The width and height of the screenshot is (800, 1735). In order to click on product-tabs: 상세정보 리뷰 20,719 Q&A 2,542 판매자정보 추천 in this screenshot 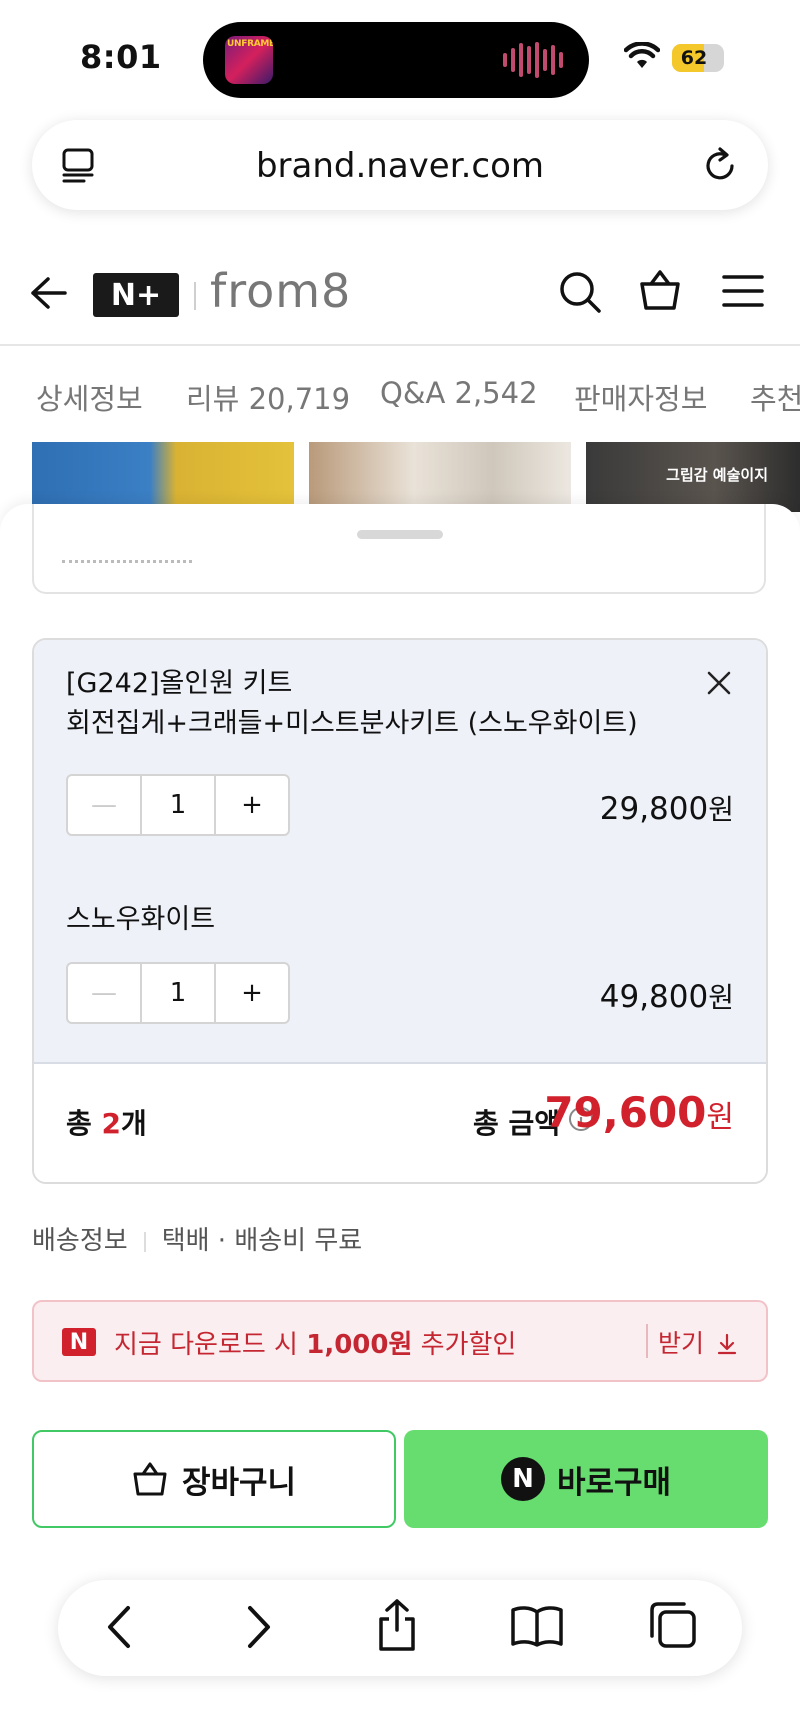, I will do `click(400, 394)`.